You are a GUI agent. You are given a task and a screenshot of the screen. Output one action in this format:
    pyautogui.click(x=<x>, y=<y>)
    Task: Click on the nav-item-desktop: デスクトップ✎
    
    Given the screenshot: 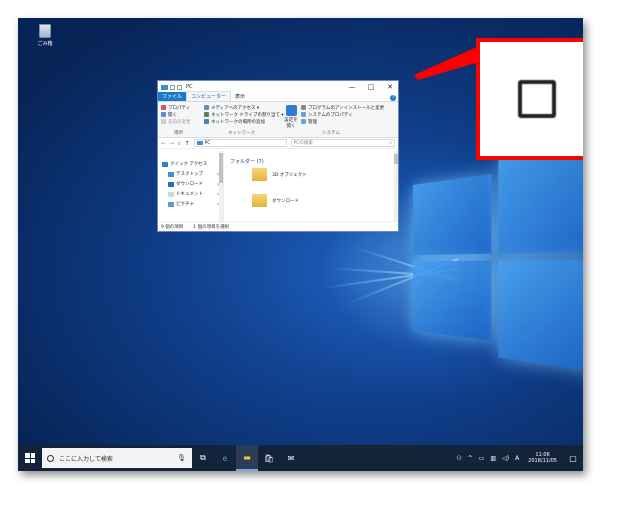 What is the action you would take?
    pyautogui.click(x=190, y=174)
    